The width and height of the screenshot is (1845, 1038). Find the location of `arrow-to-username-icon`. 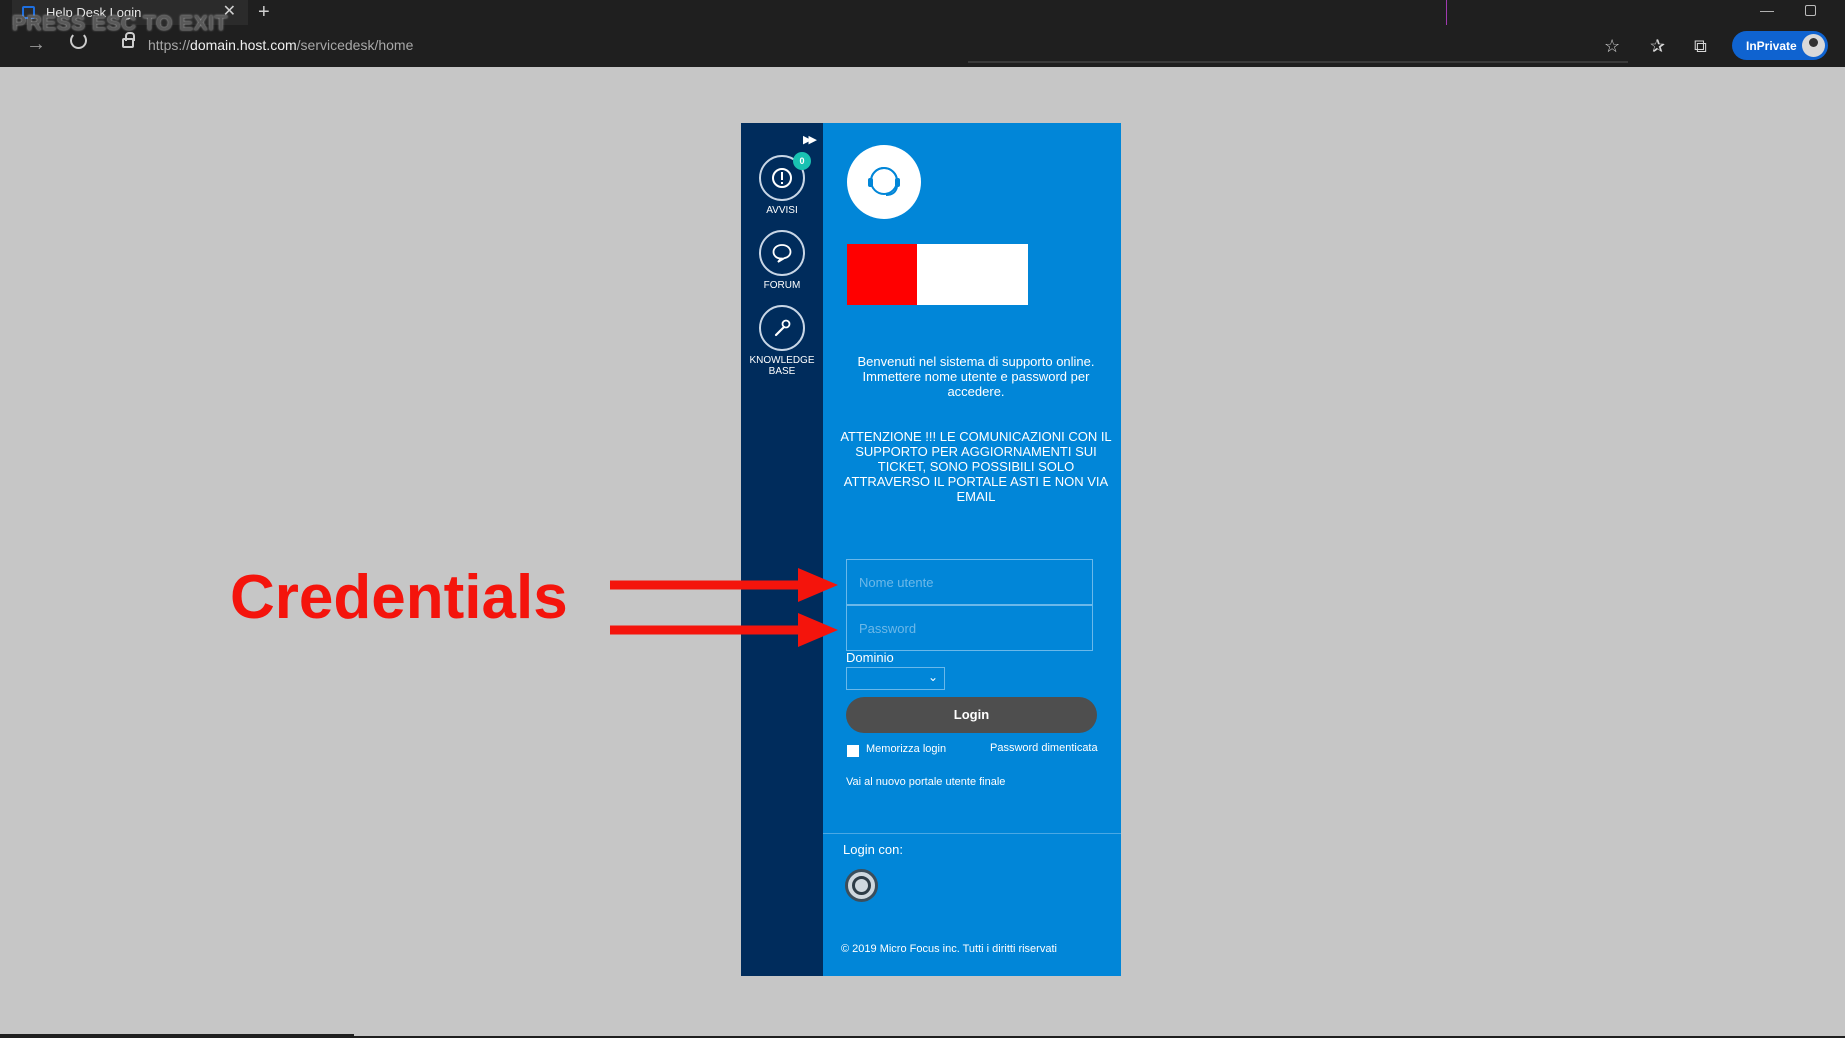

arrow-to-username-icon is located at coordinates (724, 585).